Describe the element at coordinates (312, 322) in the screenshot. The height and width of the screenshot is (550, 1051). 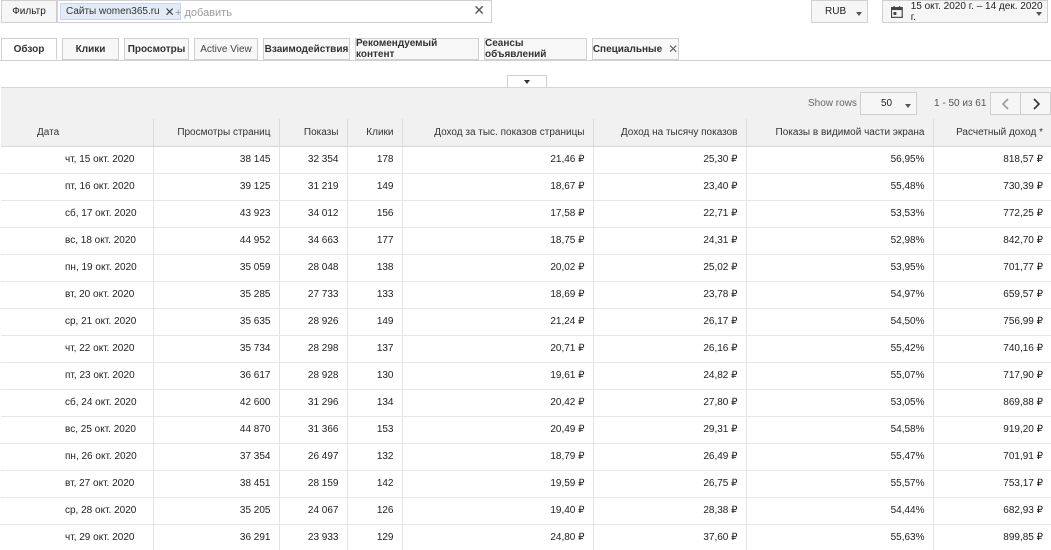
I see `column-impressions-cell: 28 926` at that location.